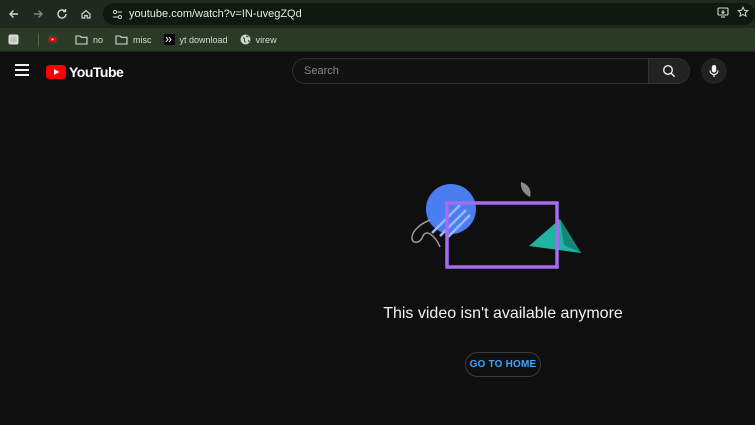  What do you see at coordinates (429, 14) in the screenshot?
I see `address-bar: youtube.com/watch?v=IN-uvegZQd` at bounding box center [429, 14].